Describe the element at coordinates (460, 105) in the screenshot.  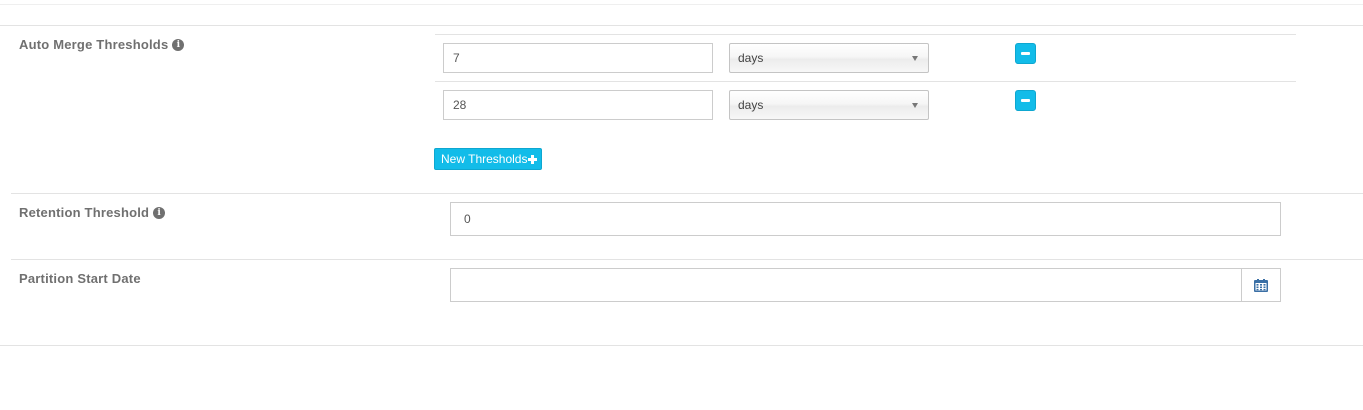
I see `threshold-value-2: 28` at that location.